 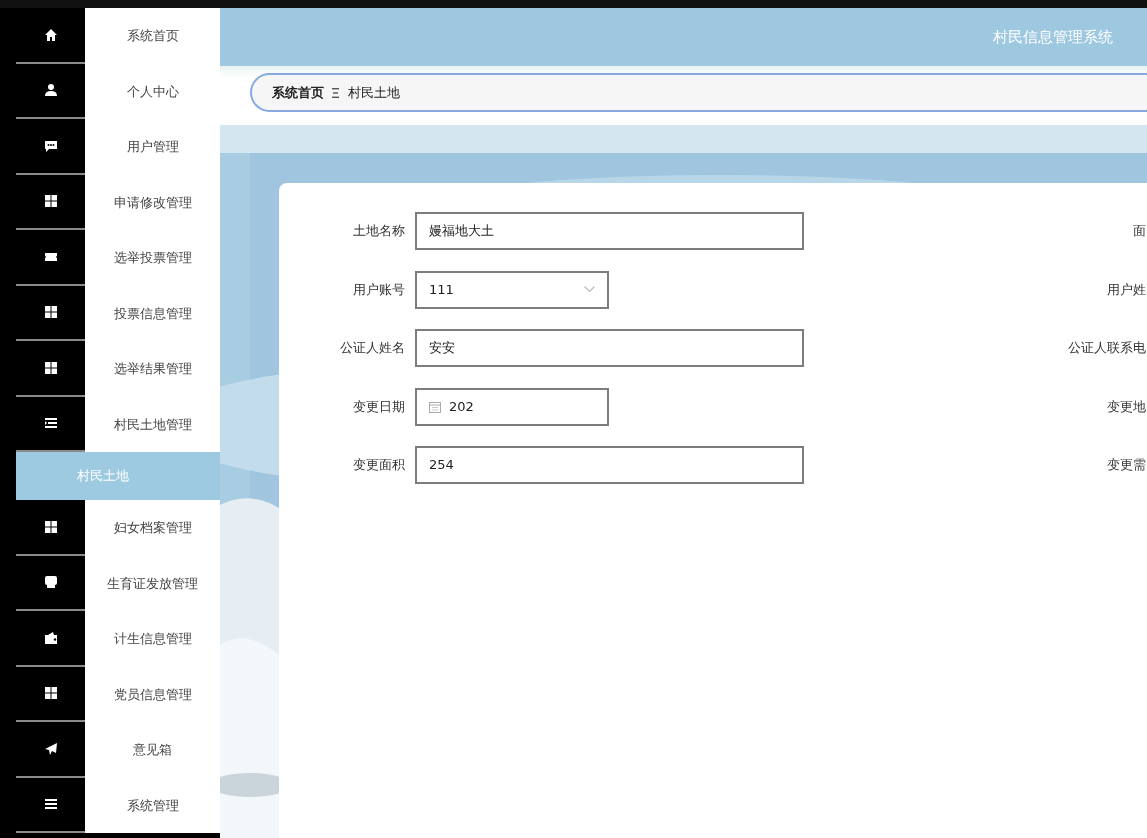 What do you see at coordinates (609, 465) in the screenshot?
I see `input-field: 254` at bounding box center [609, 465].